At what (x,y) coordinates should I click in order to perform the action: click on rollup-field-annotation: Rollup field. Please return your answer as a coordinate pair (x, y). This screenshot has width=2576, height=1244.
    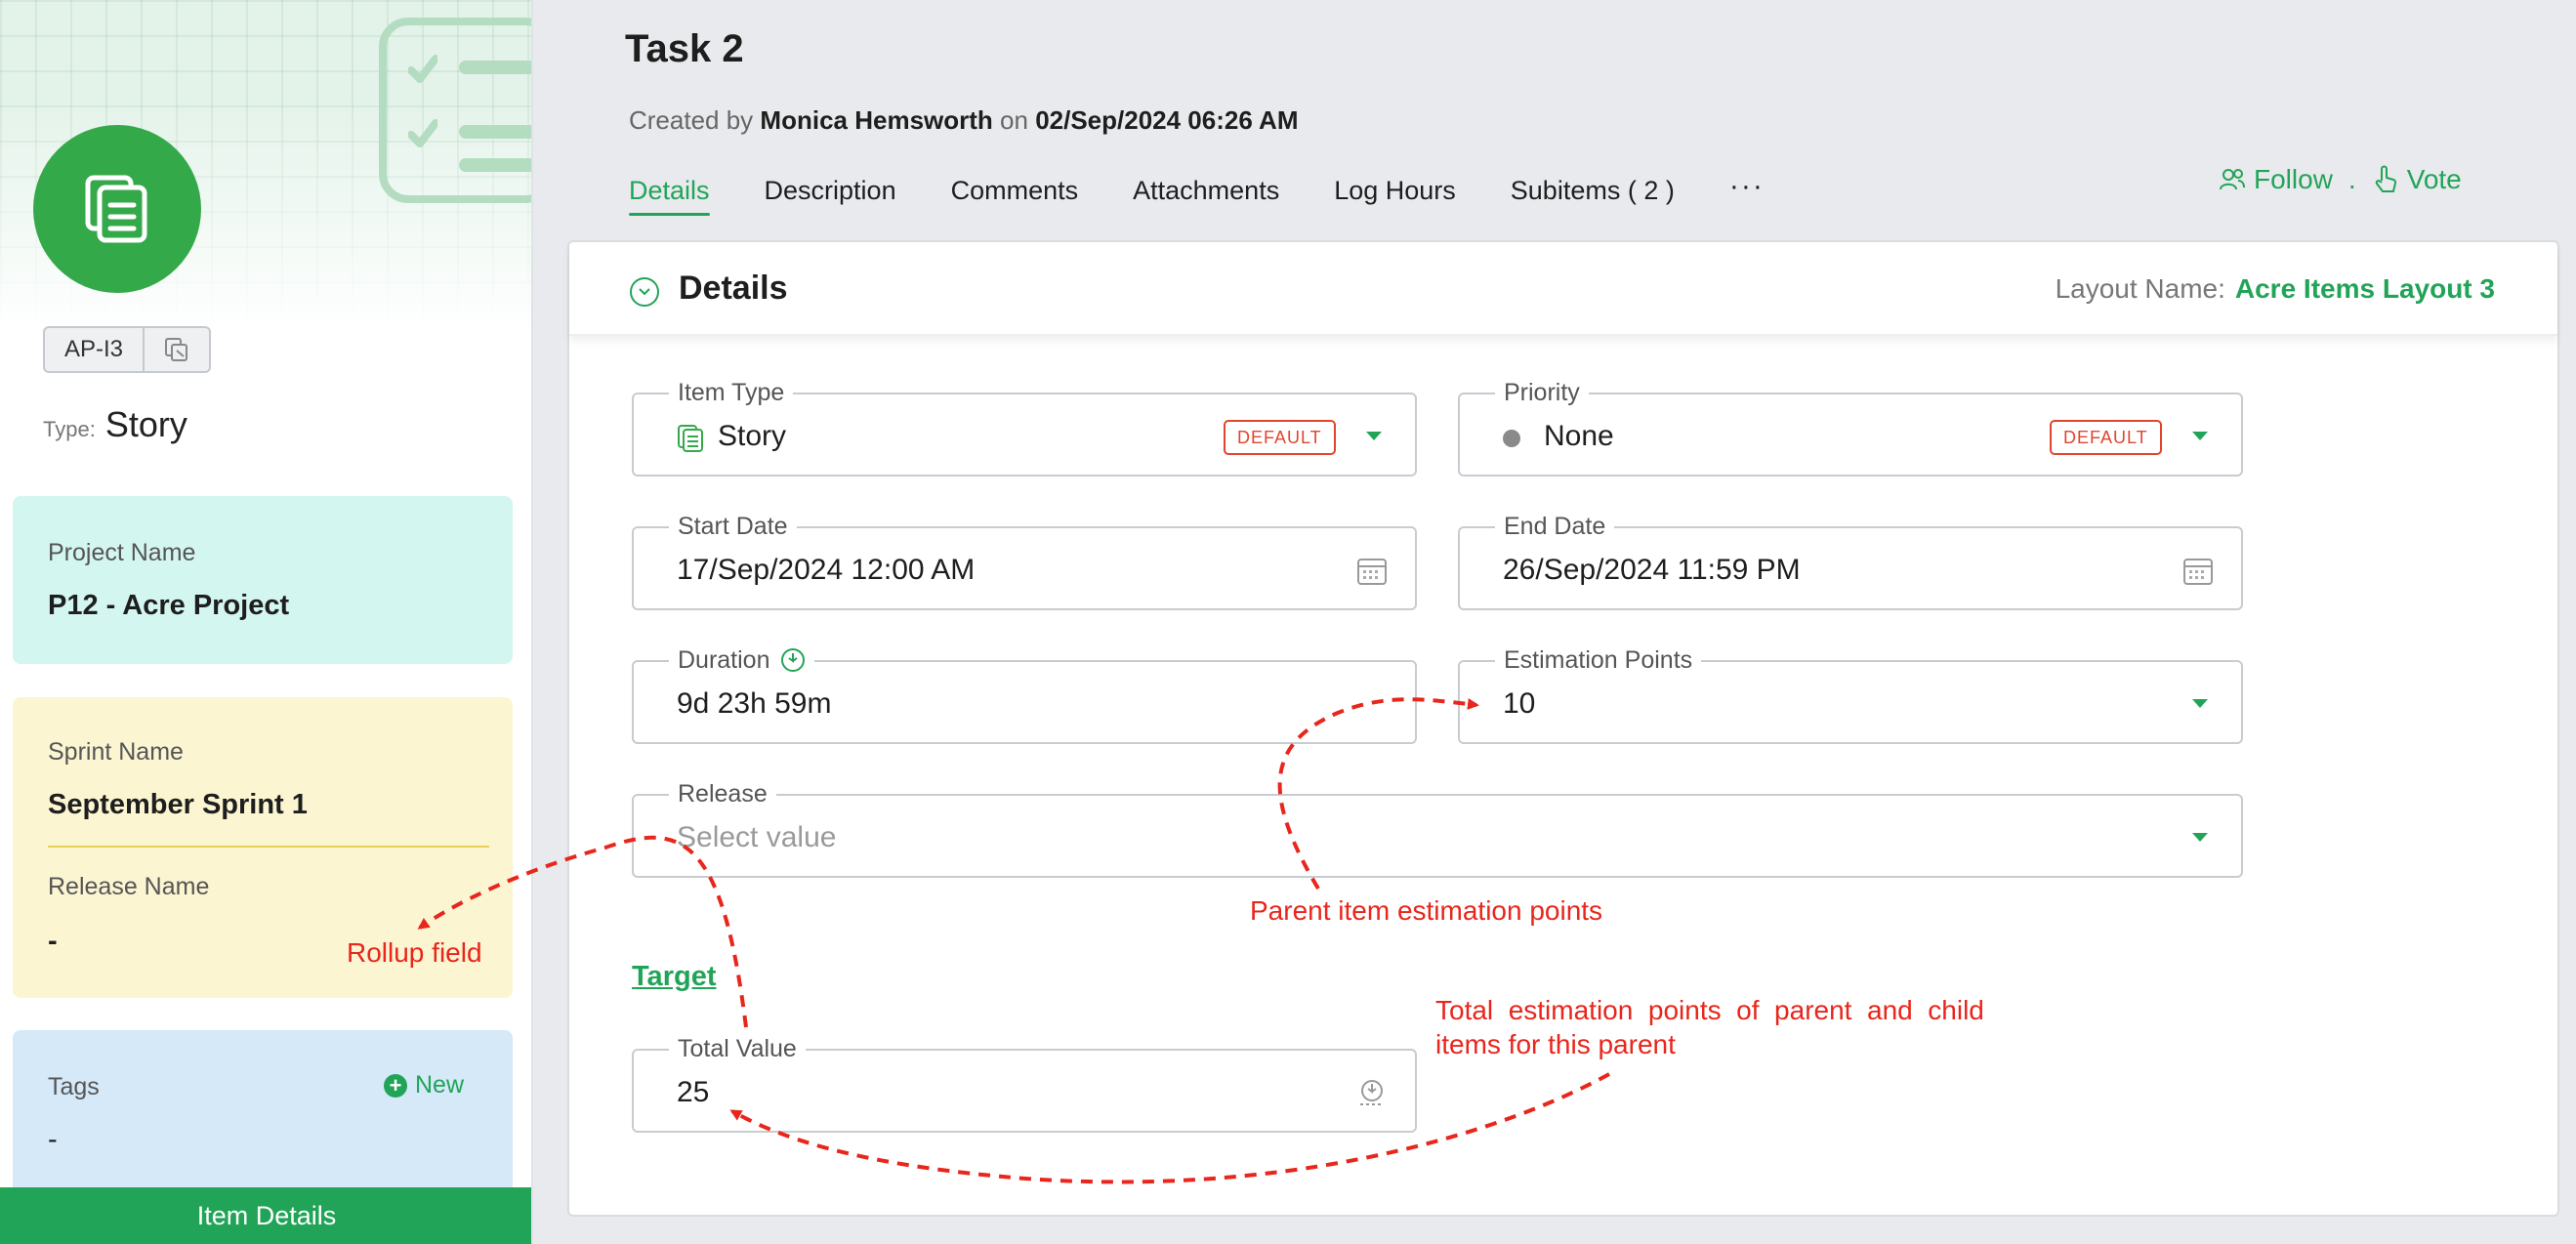
    Looking at the image, I should click on (414, 952).